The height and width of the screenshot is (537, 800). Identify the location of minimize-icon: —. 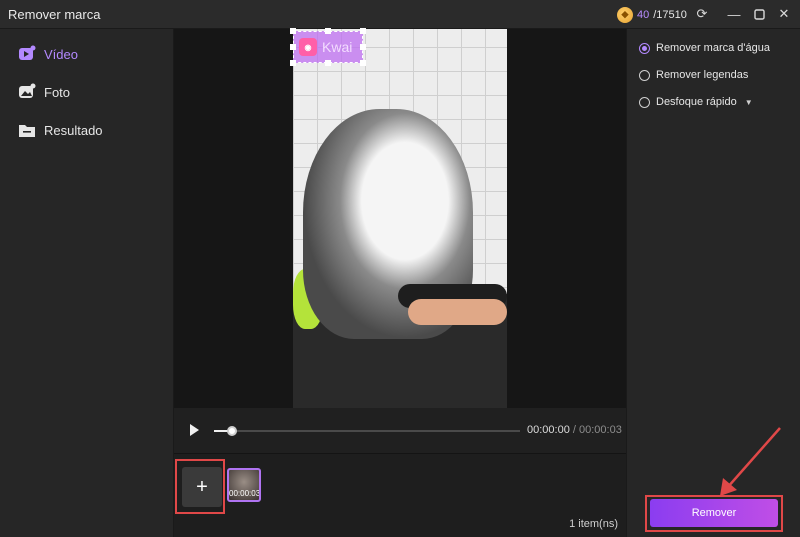
(734, 14).